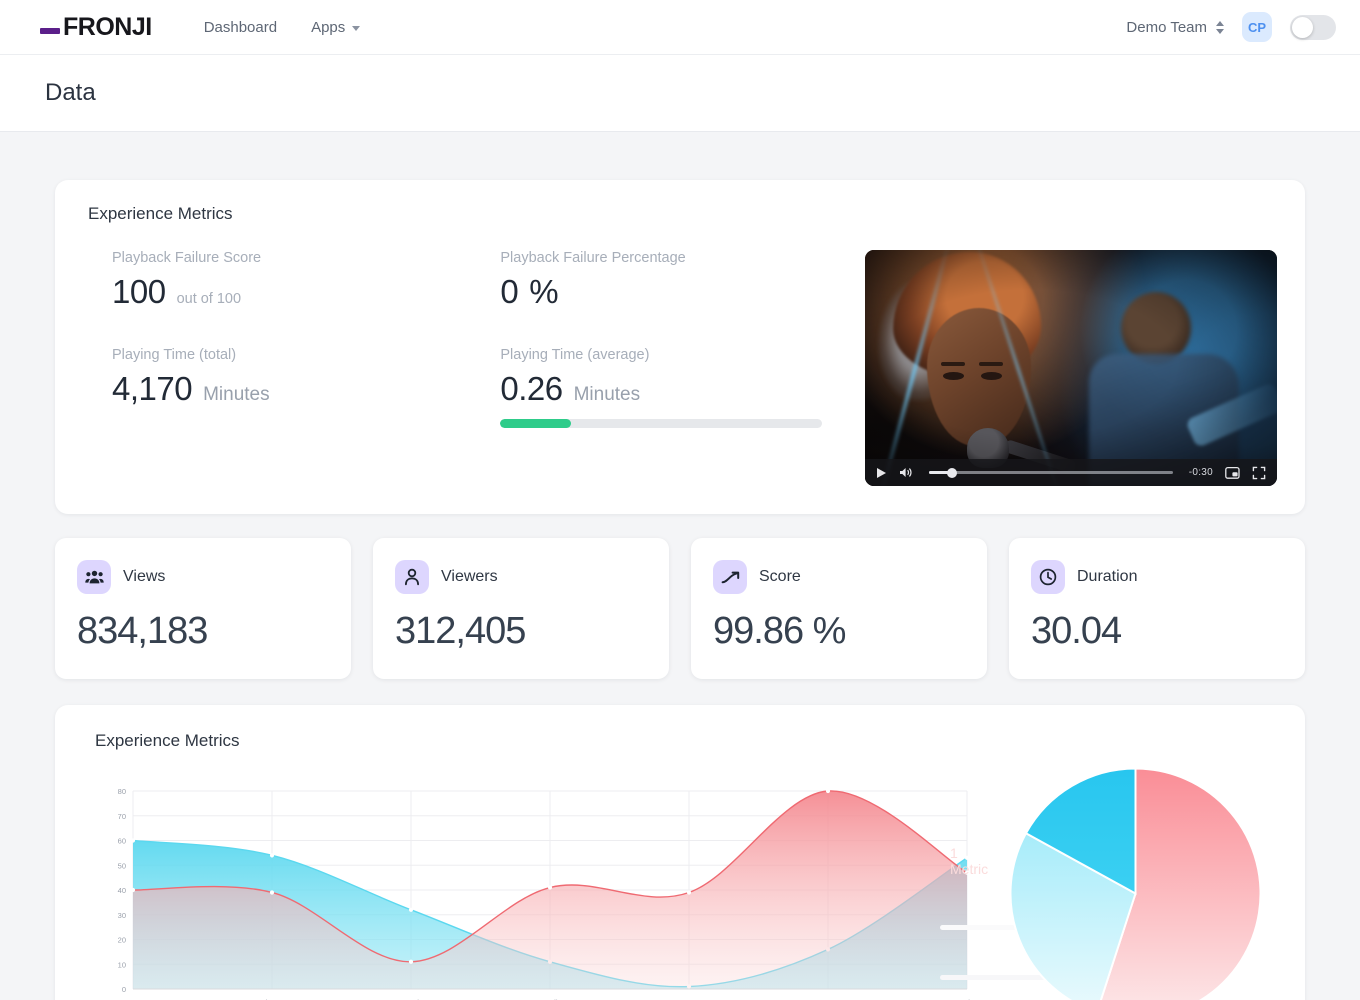 This screenshot has height=1000, width=1360. Describe the element at coordinates (779, 631) in the screenshot. I see `stat-card-value: 99.86 %` at that location.